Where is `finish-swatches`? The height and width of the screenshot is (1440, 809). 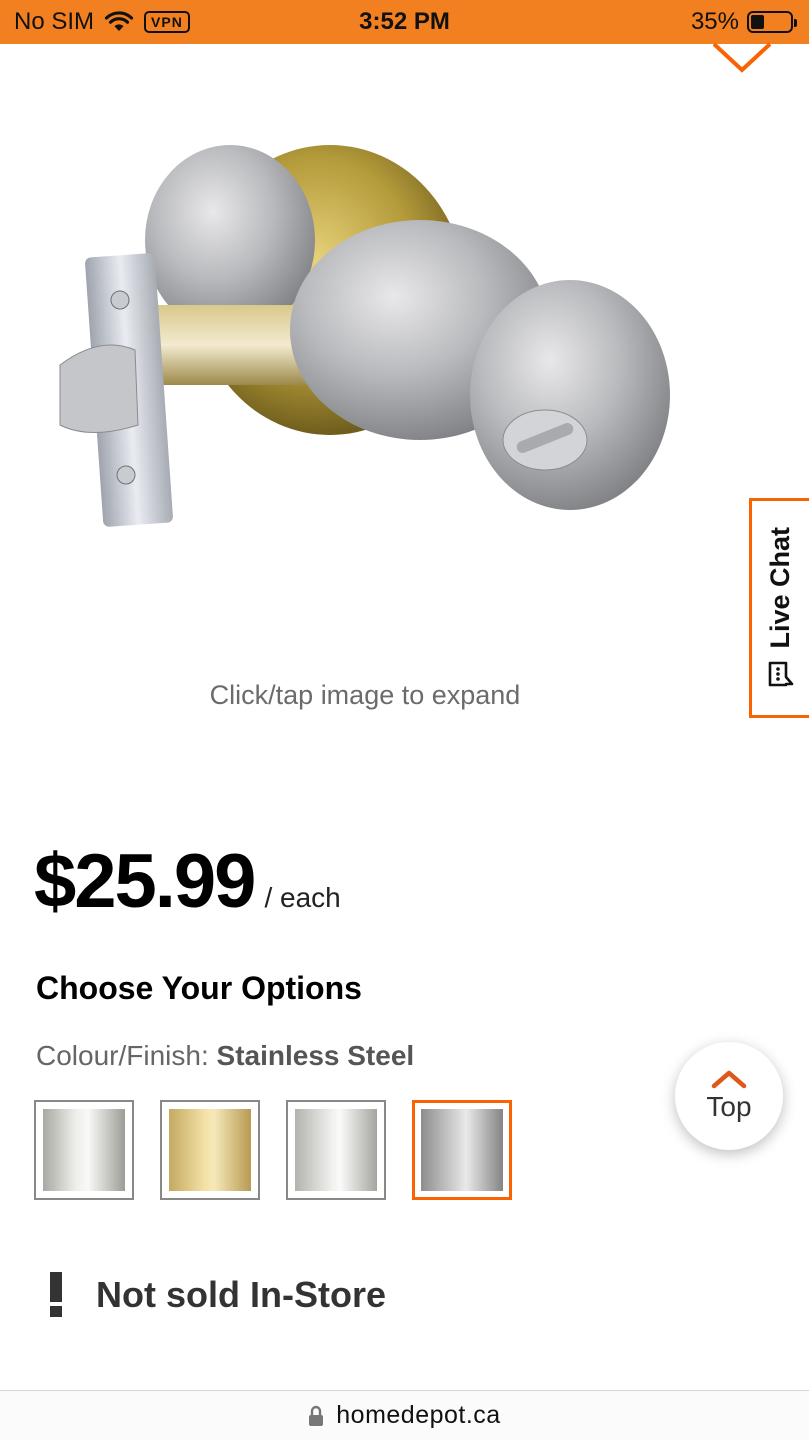 finish-swatches is located at coordinates (273, 1150).